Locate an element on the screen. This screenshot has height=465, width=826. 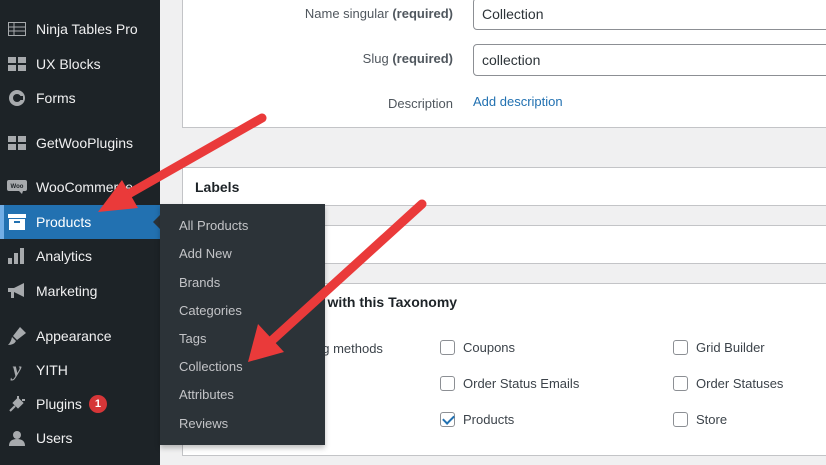
checkbox-store: Store is located at coordinates (700, 419).